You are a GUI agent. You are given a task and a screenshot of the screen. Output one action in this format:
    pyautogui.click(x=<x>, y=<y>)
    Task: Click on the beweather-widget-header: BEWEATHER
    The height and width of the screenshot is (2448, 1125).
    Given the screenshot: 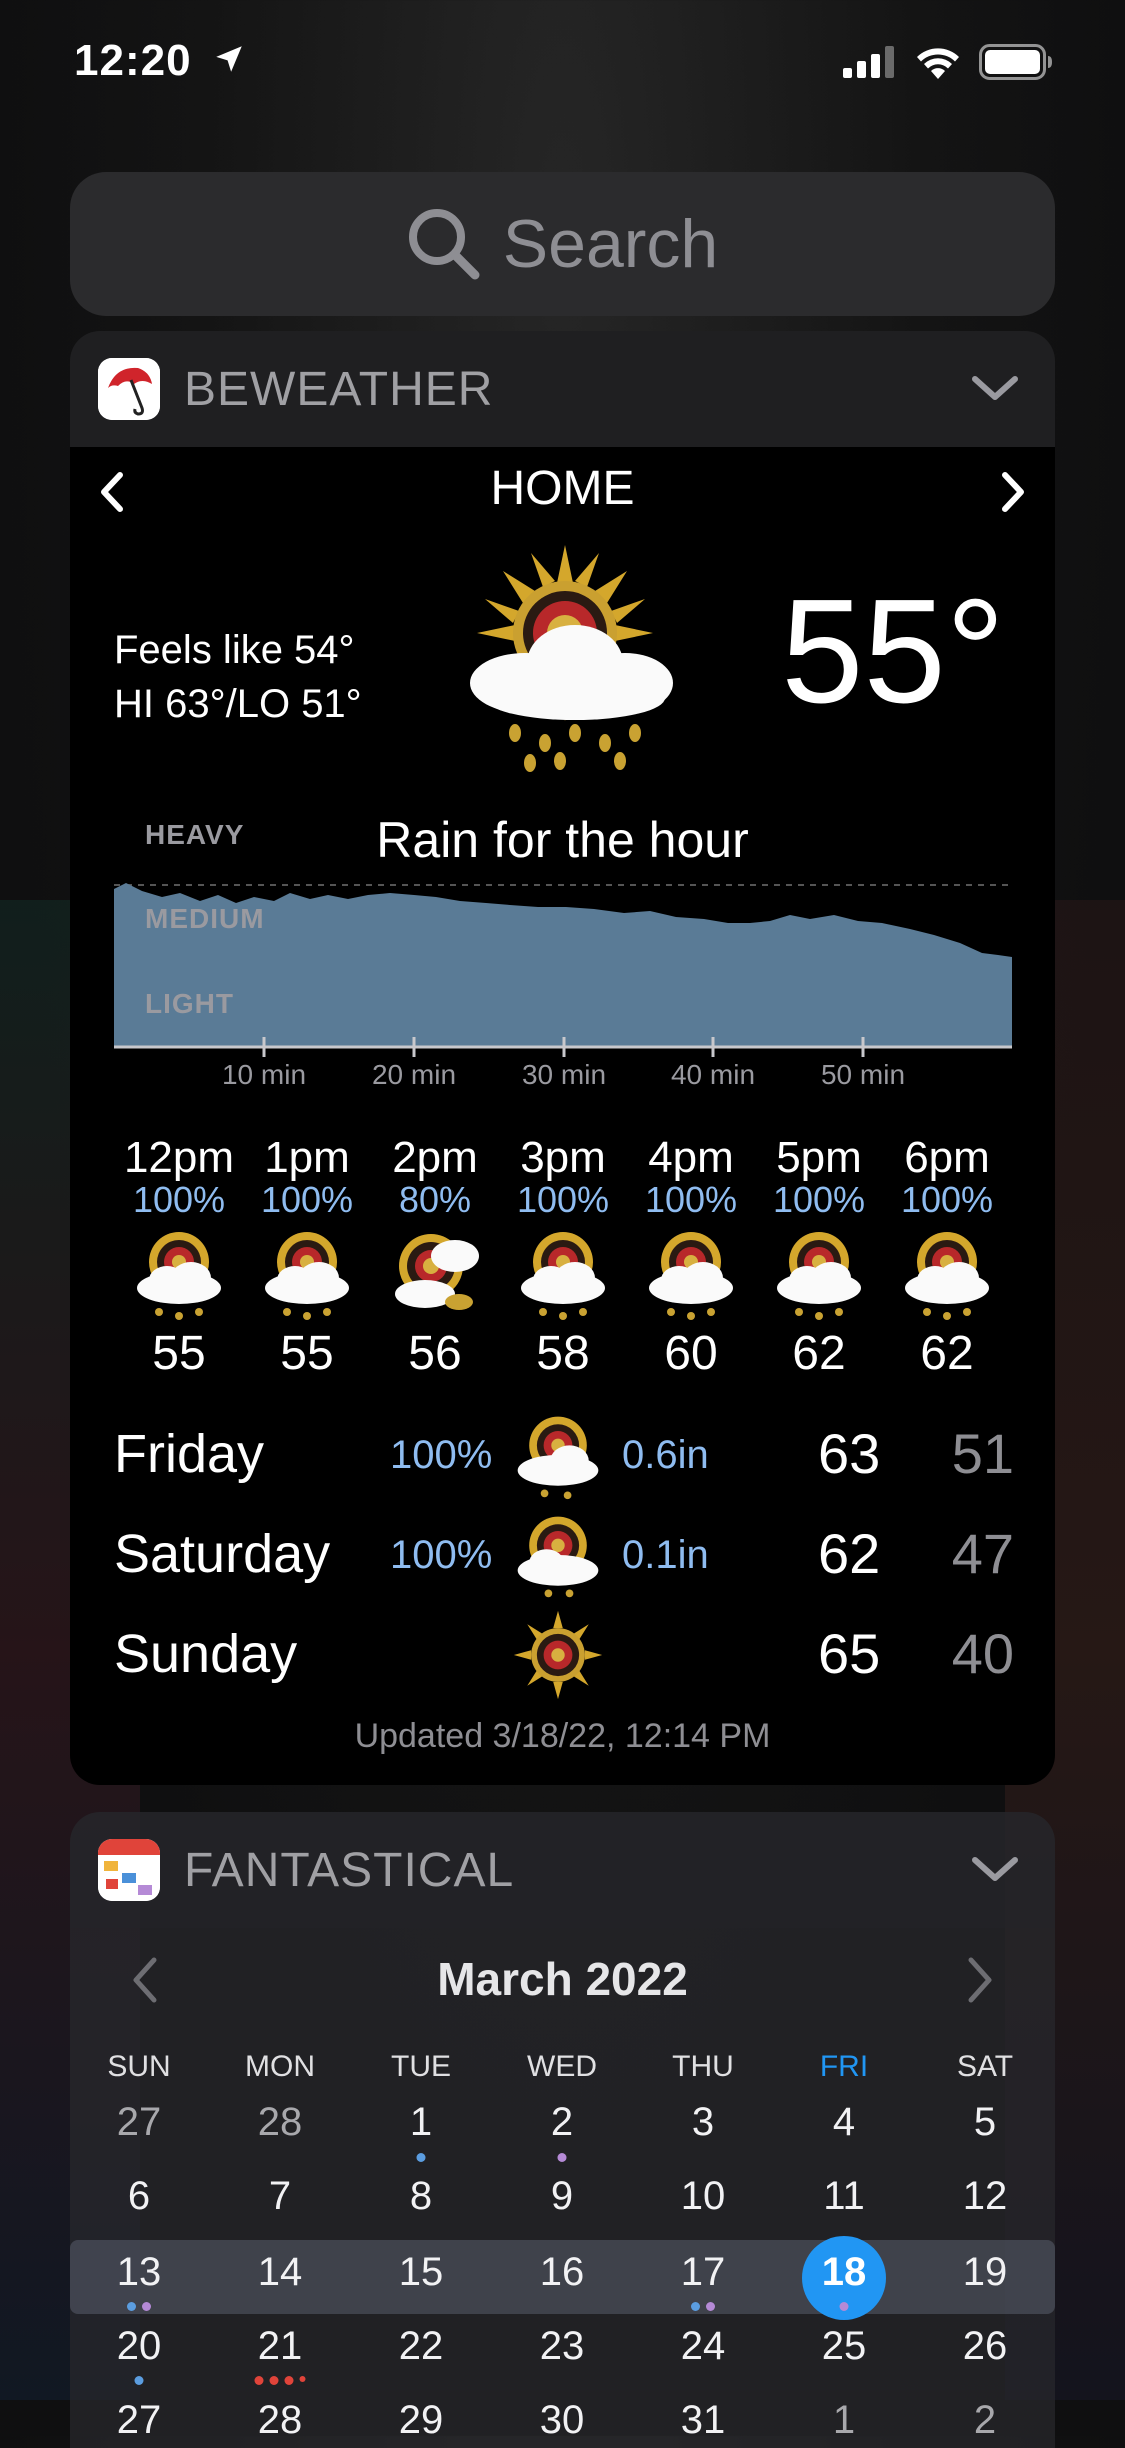 What is the action you would take?
    pyautogui.click(x=562, y=389)
    